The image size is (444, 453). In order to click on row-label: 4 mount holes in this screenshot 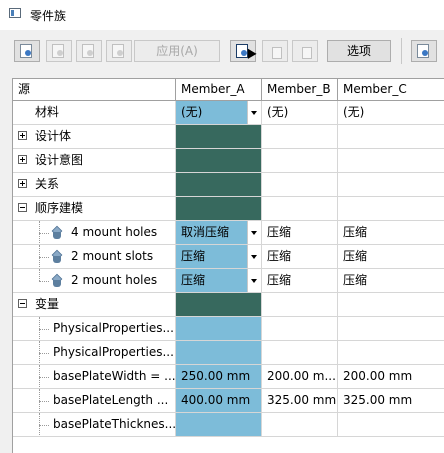, I will do `click(114, 232)`.